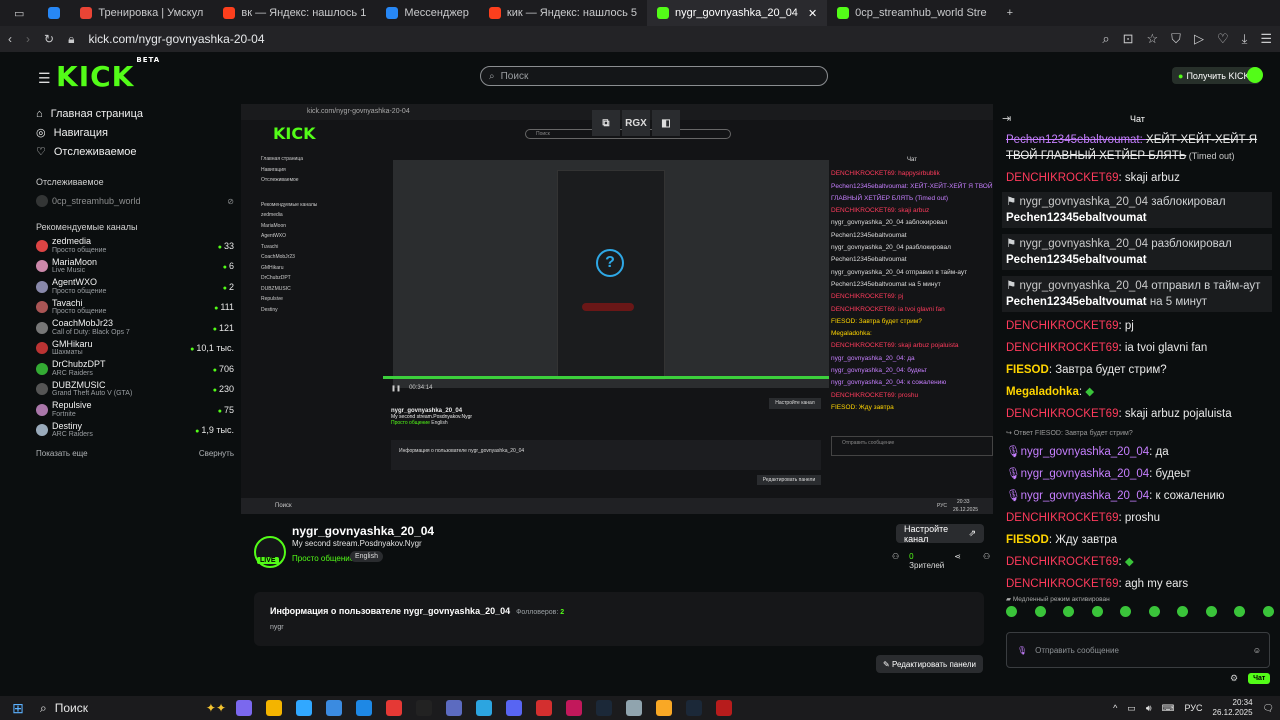  Describe the element at coordinates (1139, 518) in the screenshot. I see `chat-message: DENCHIKROCKET69: proshu` at that location.